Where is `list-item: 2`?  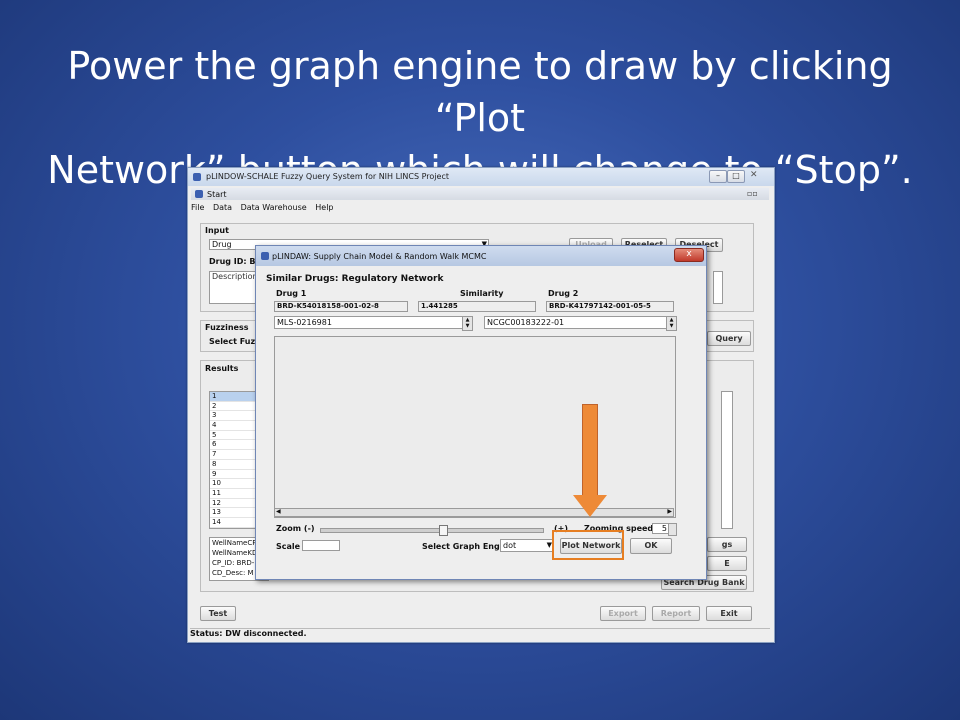
list-item: 2 is located at coordinates (233, 407).